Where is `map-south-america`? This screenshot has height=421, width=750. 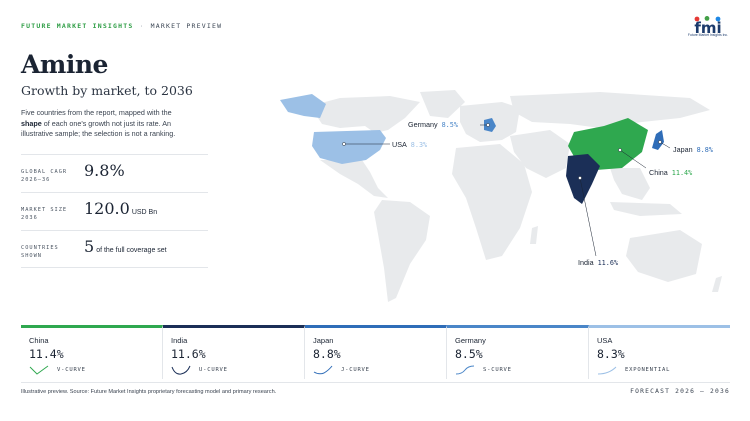
map-south-america is located at coordinates (402, 251).